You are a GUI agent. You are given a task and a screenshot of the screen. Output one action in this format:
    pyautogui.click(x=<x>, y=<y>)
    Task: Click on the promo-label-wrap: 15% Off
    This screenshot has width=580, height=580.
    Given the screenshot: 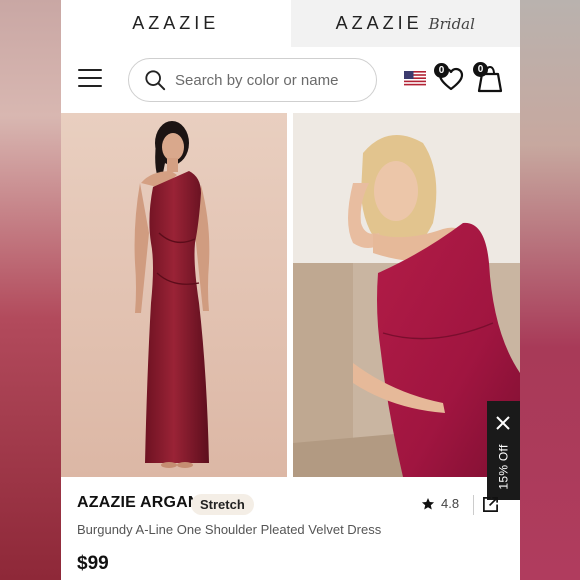 What is the action you would take?
    pyautogui.click(x=503, y=467)
    